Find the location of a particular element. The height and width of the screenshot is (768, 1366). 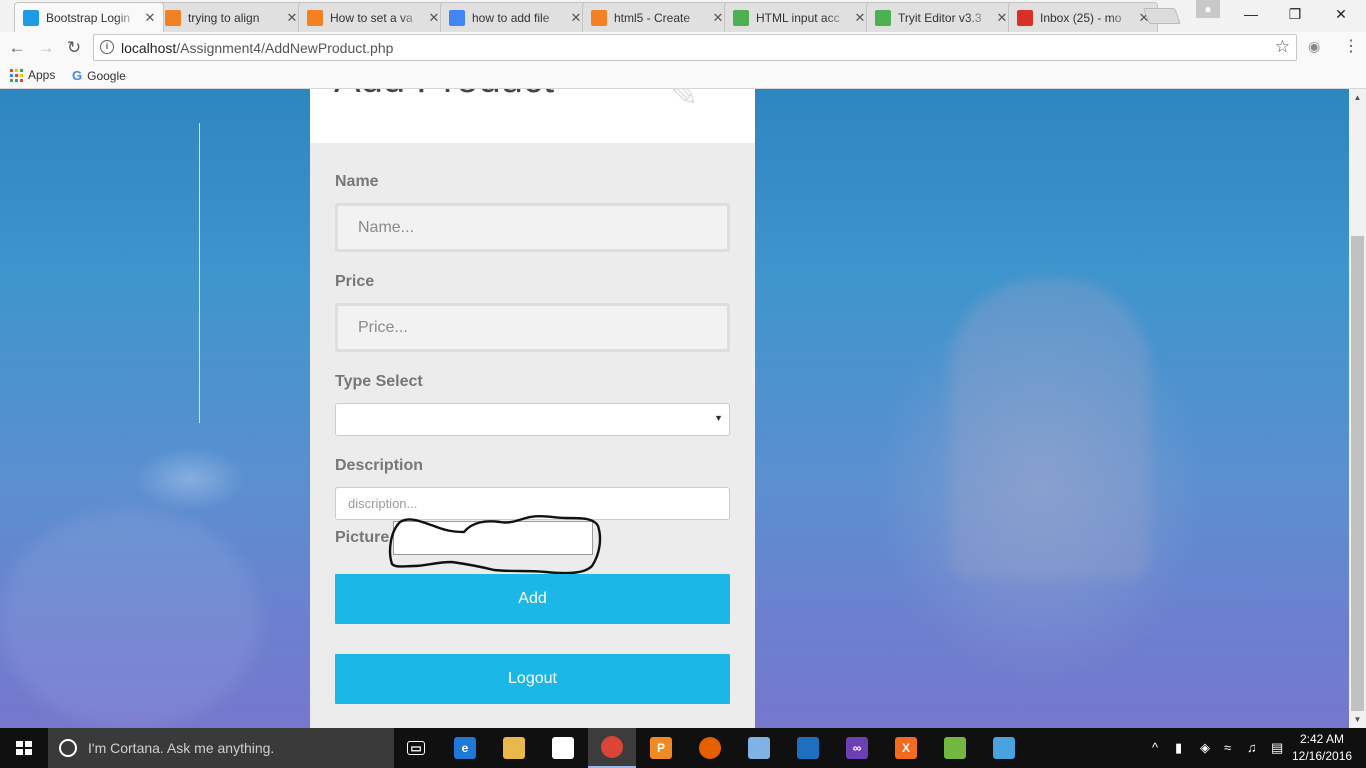

tab-title: html5 - Create is located at coordinates (652, 17).